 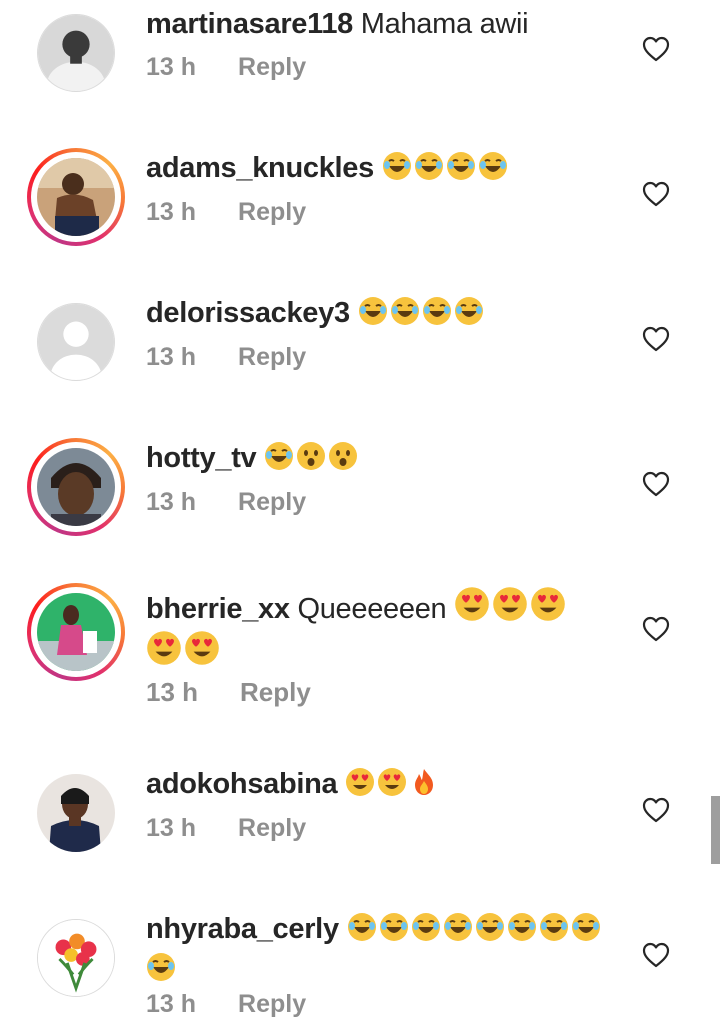 I want to click on default-avatar-icon, so click(x=76, y=342).